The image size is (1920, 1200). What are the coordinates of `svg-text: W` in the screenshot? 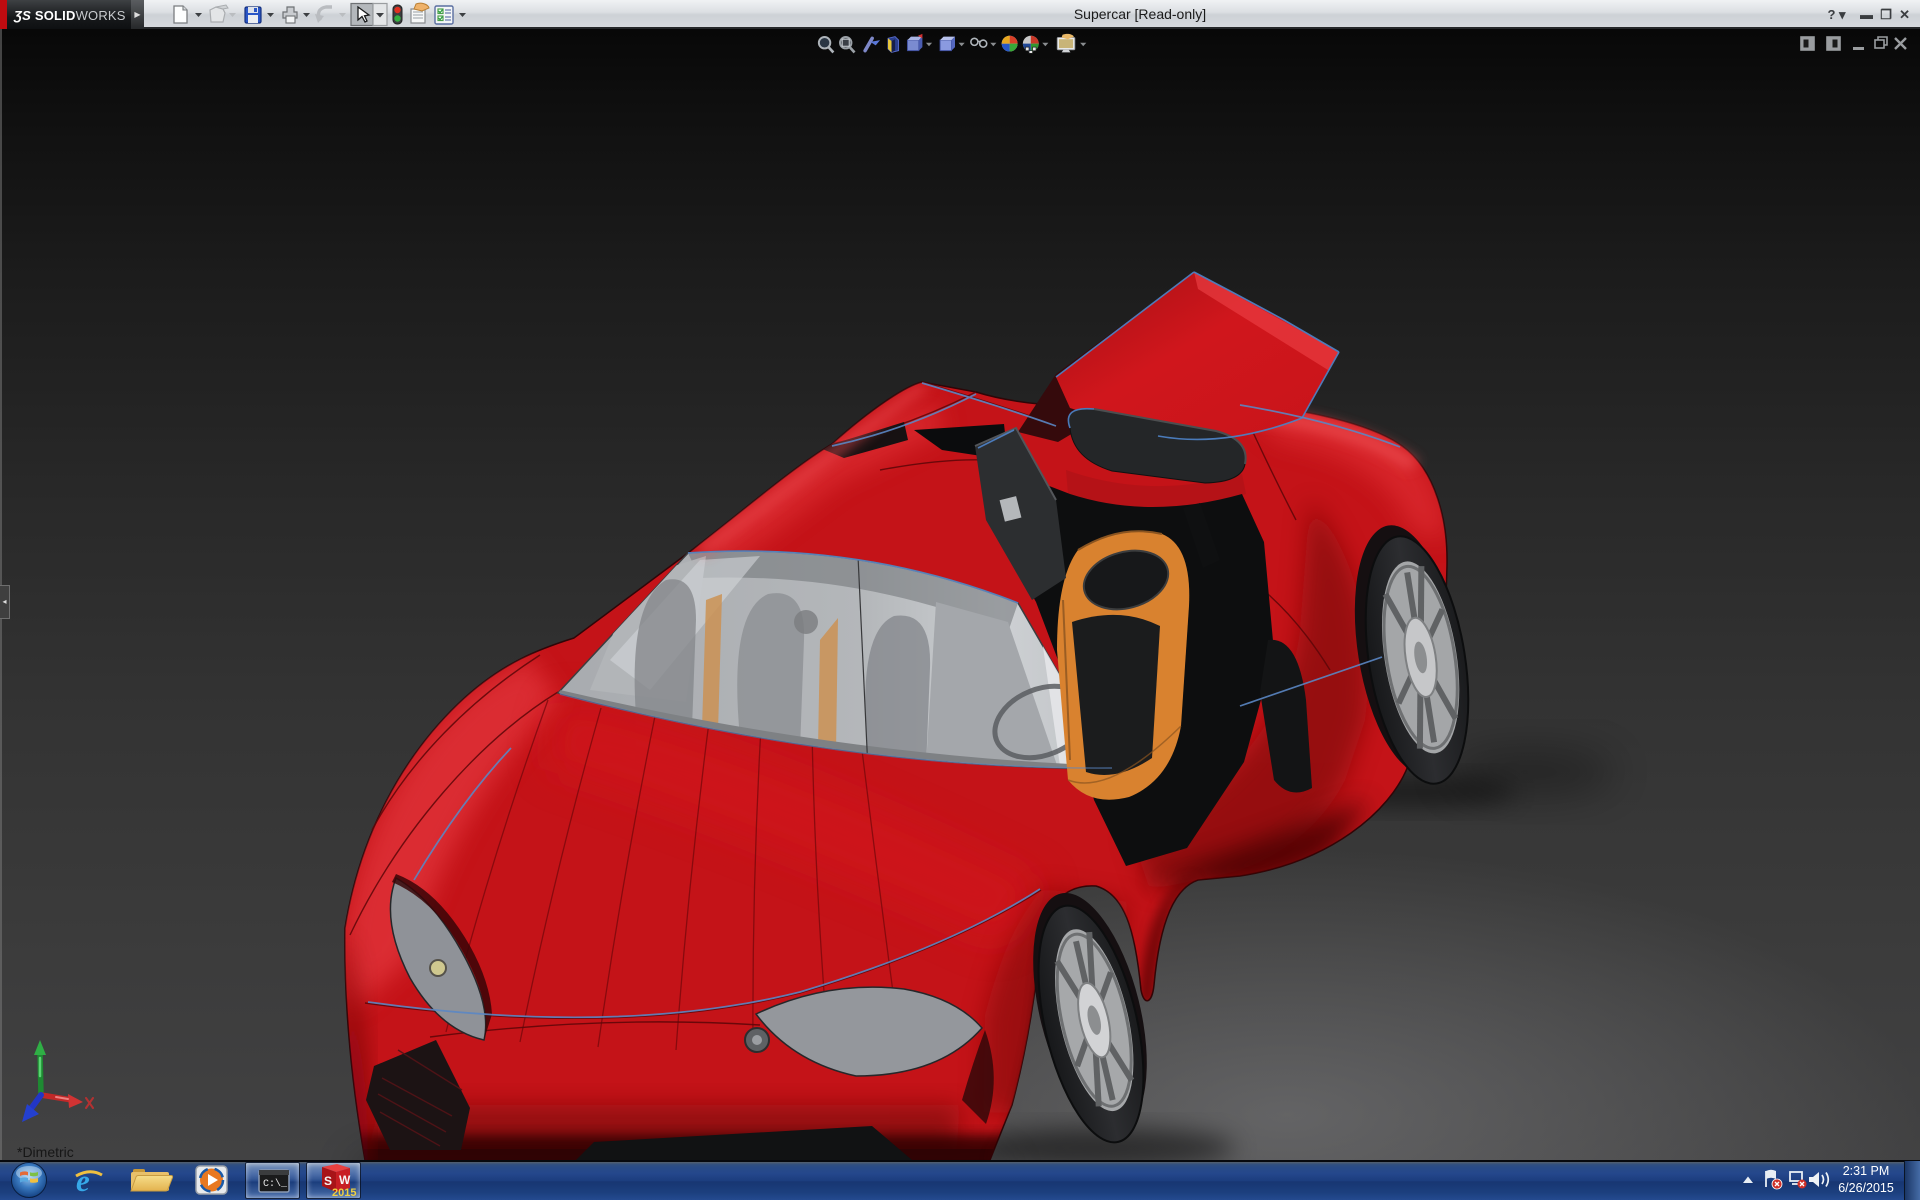 It's located at (345, 1180).